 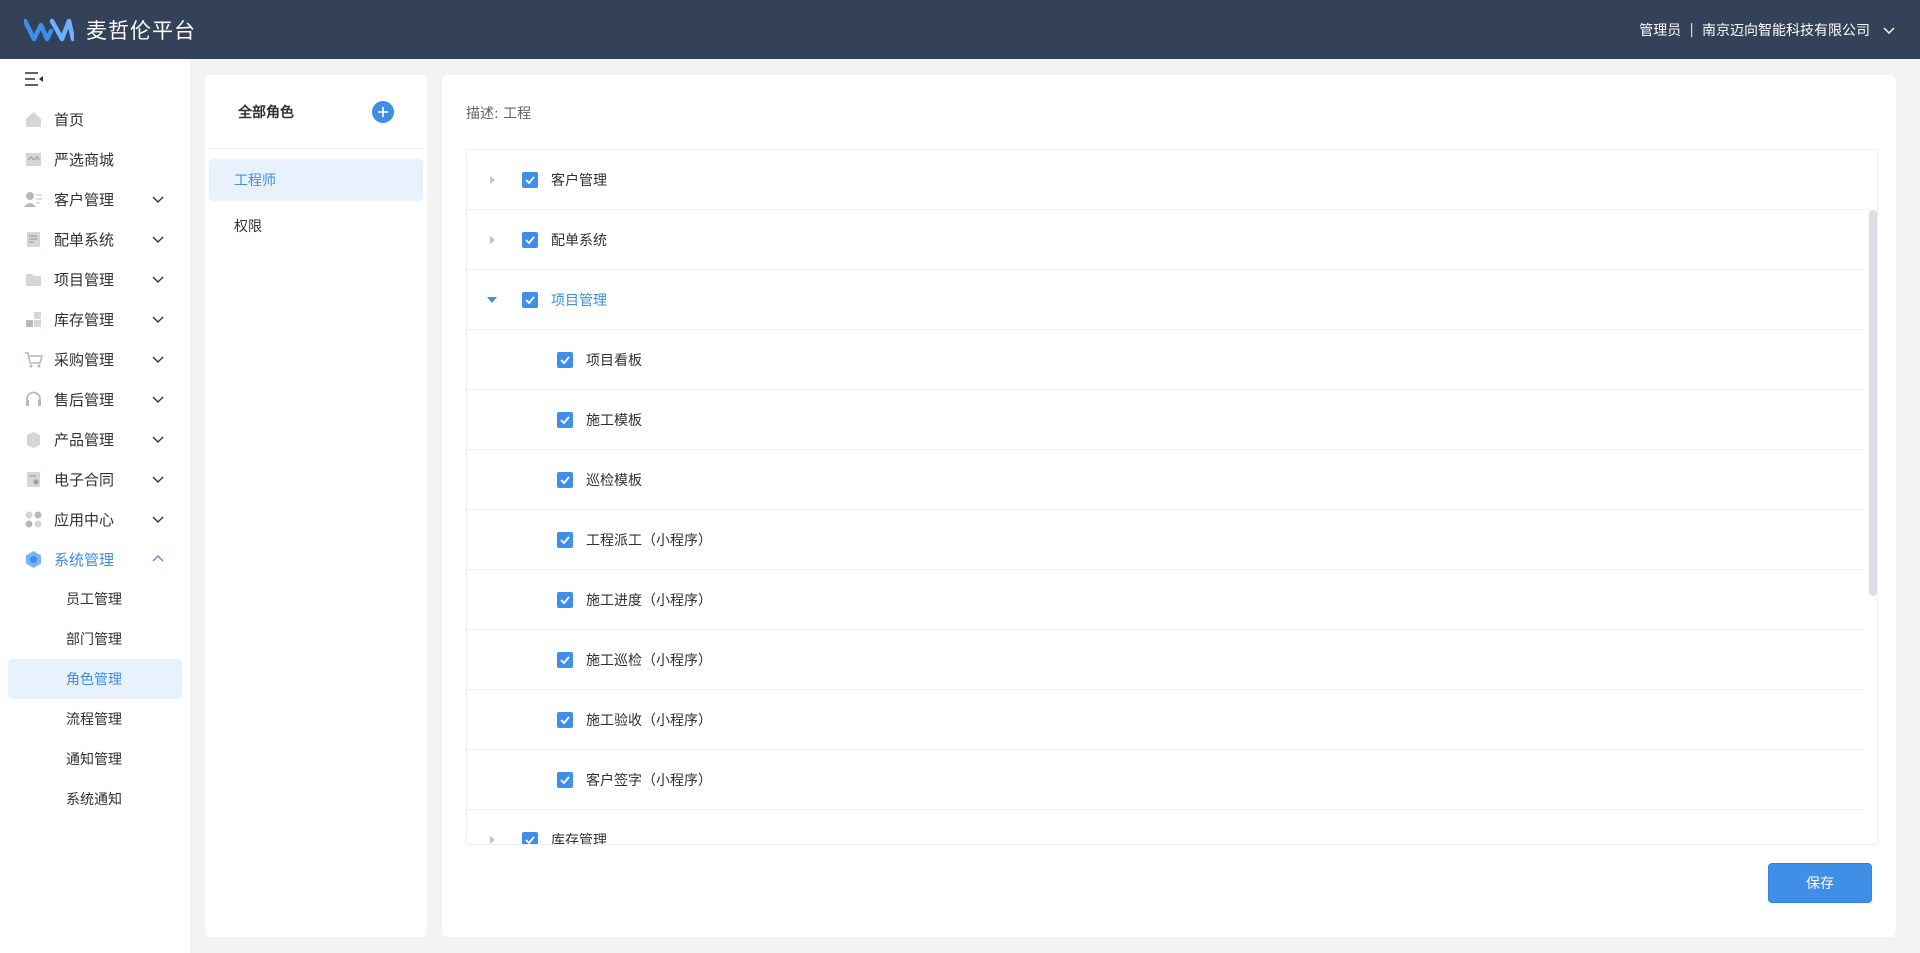 What do you see at coordinates (579, 241) in the screenshot?
I see `tree-row-label: 配单系统` at bounding box center [579, 241].